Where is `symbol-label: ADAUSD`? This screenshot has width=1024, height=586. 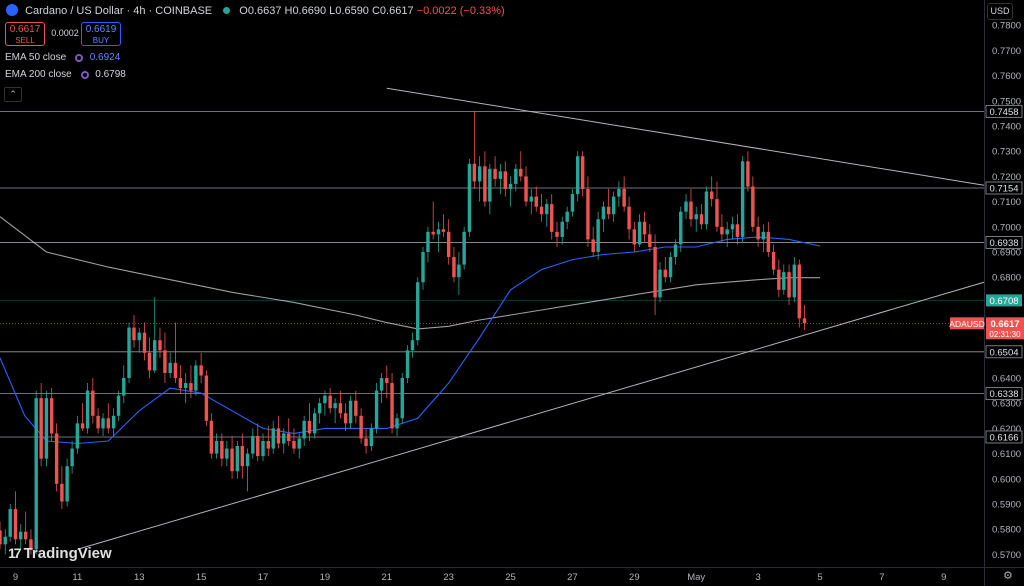
symbol-label: ADAUSD is located at coordinates (966, 324).